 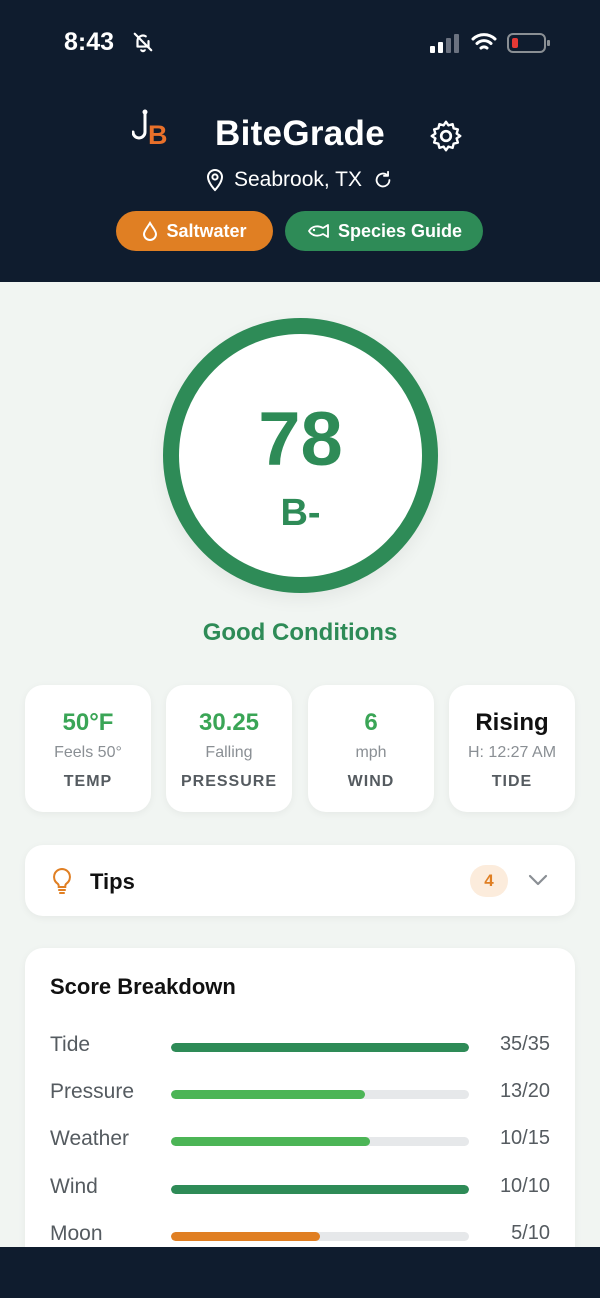 What do you see at coordinates (76, 1233) in the screenshot?
I see `breakdown-label: Moon` at bounding box center [76, 1233].